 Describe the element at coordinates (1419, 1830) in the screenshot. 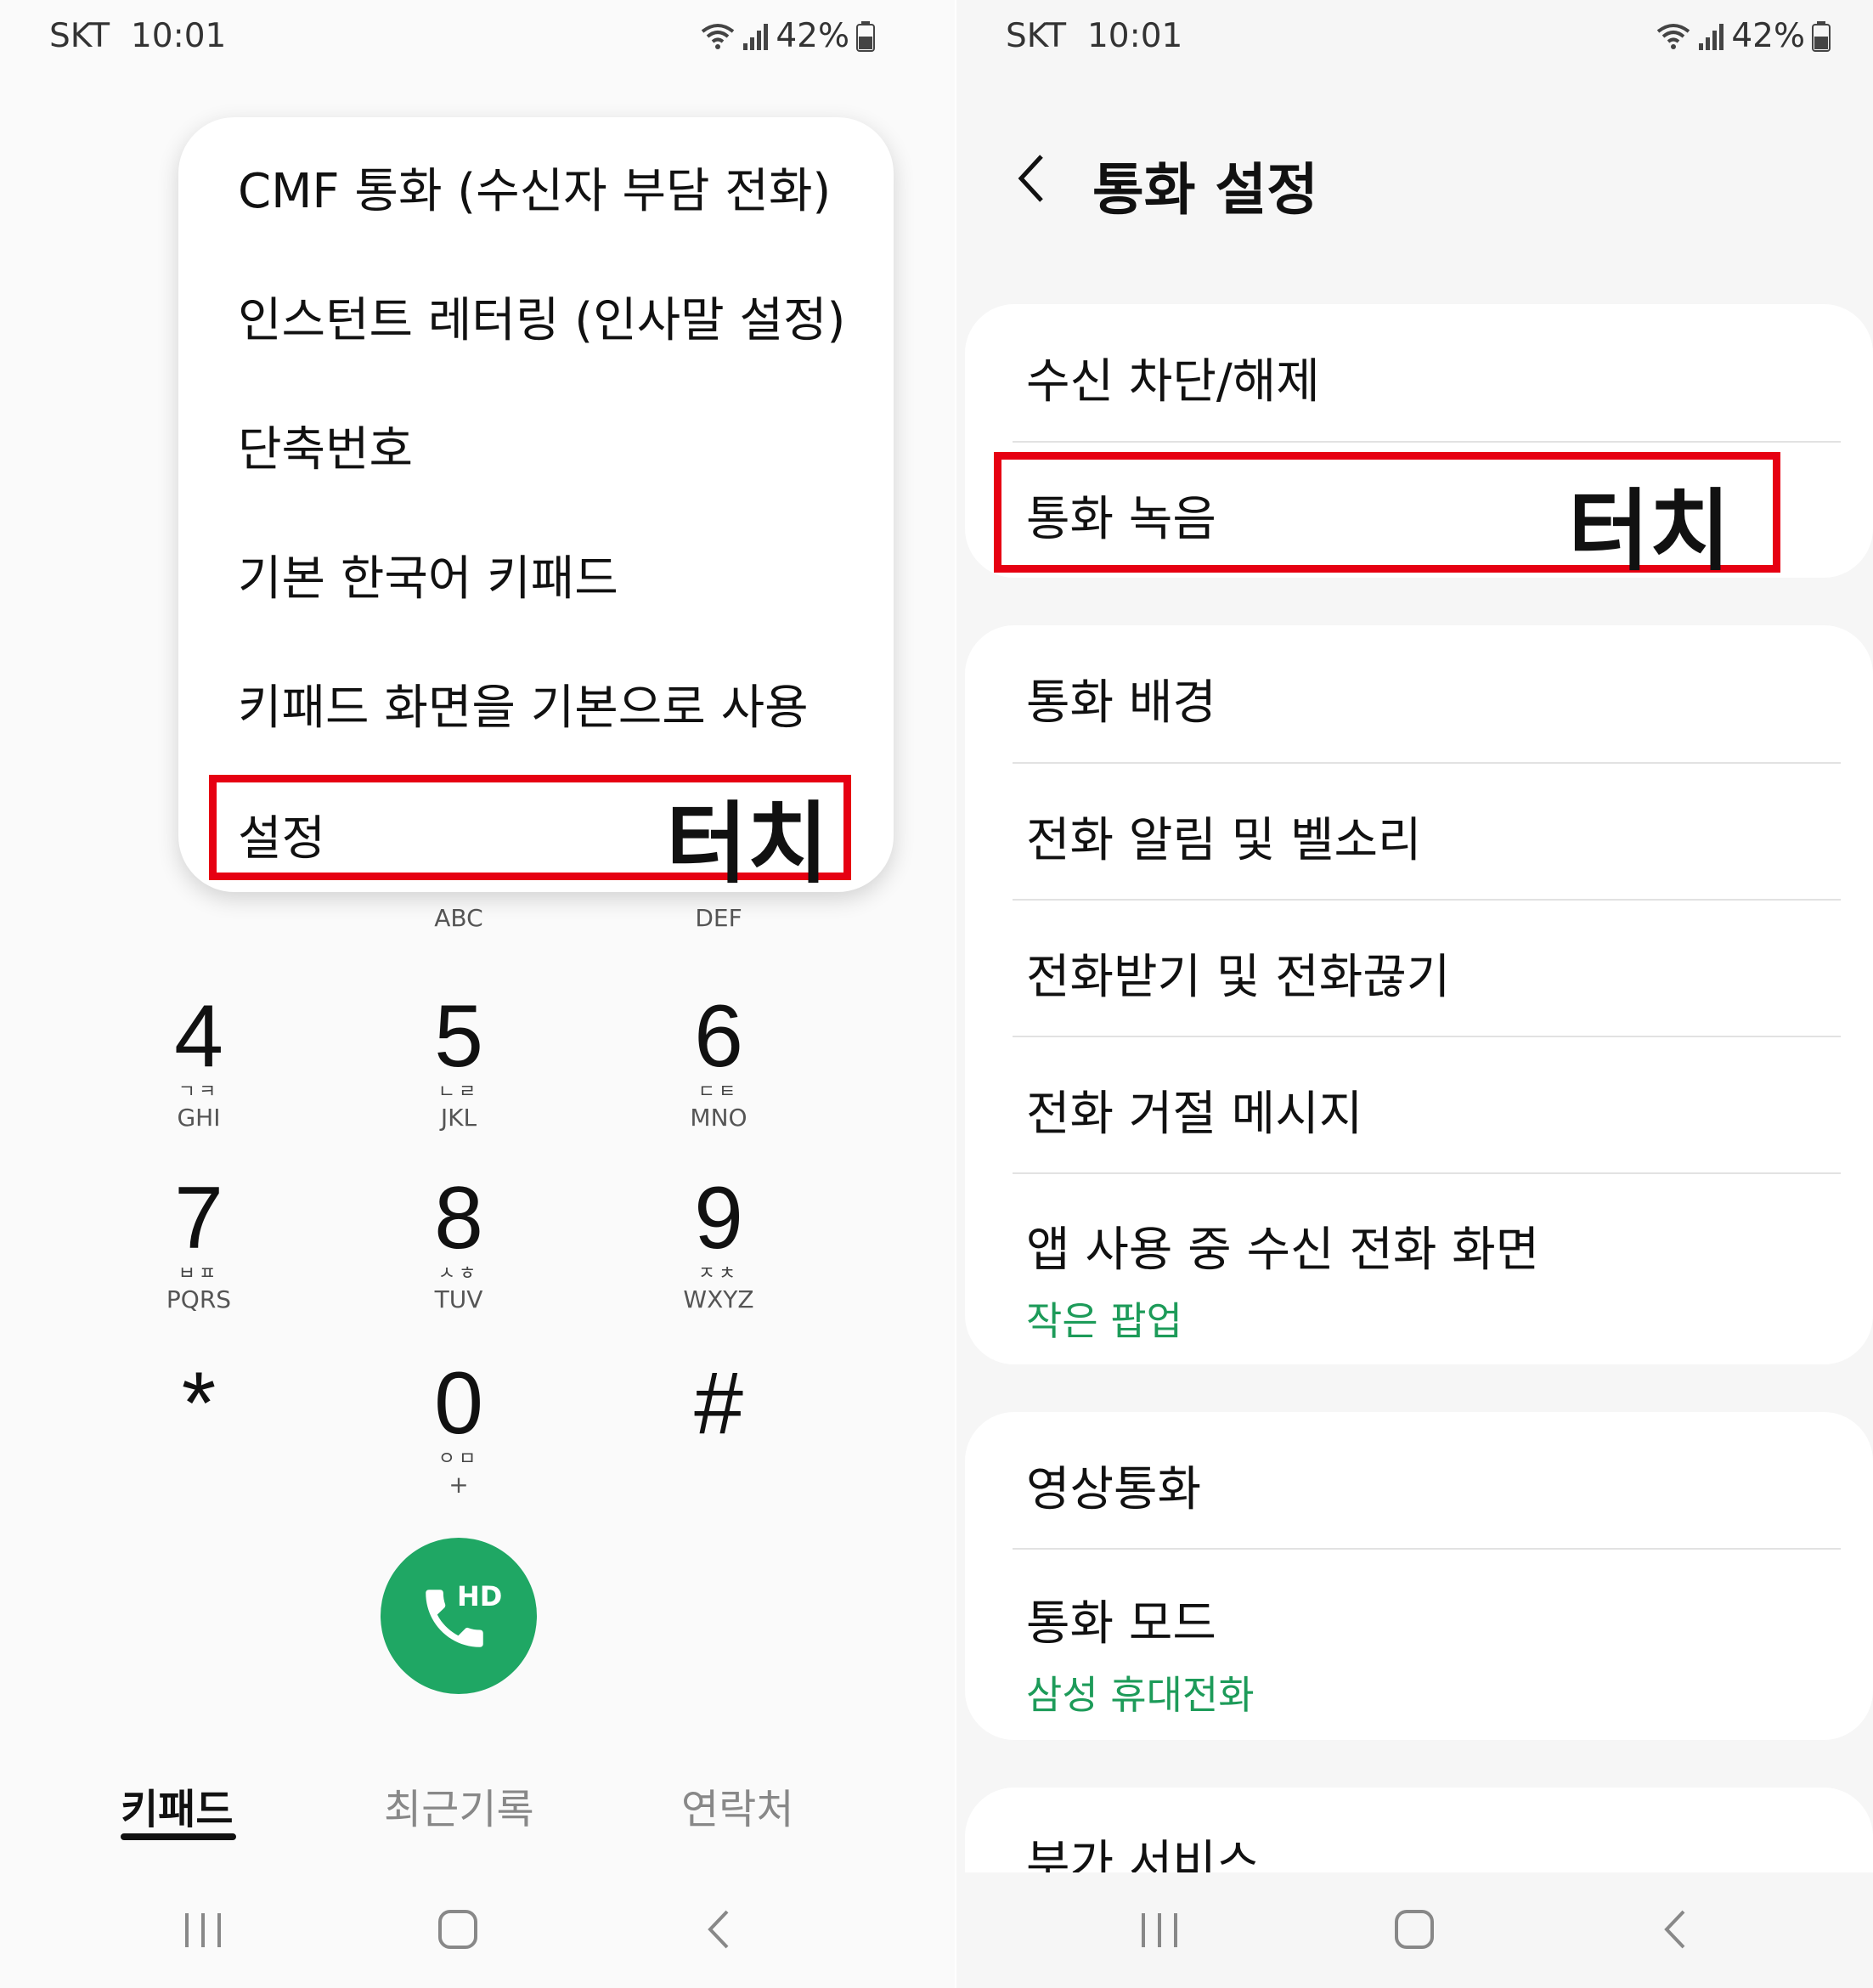

I see `settings-card-extra: 부가 서비스` at that location.